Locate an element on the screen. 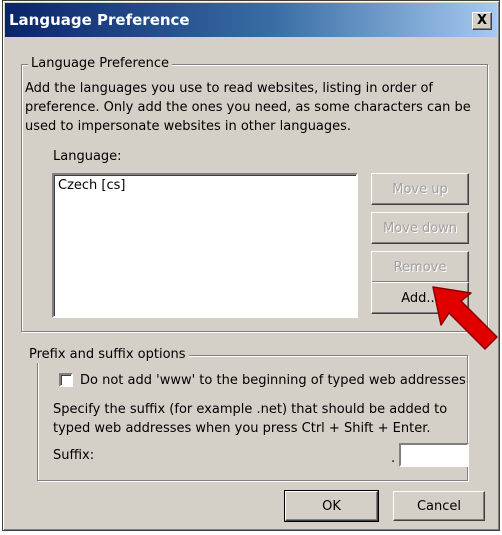  close-icon: X is located at coordinates (482, 20).